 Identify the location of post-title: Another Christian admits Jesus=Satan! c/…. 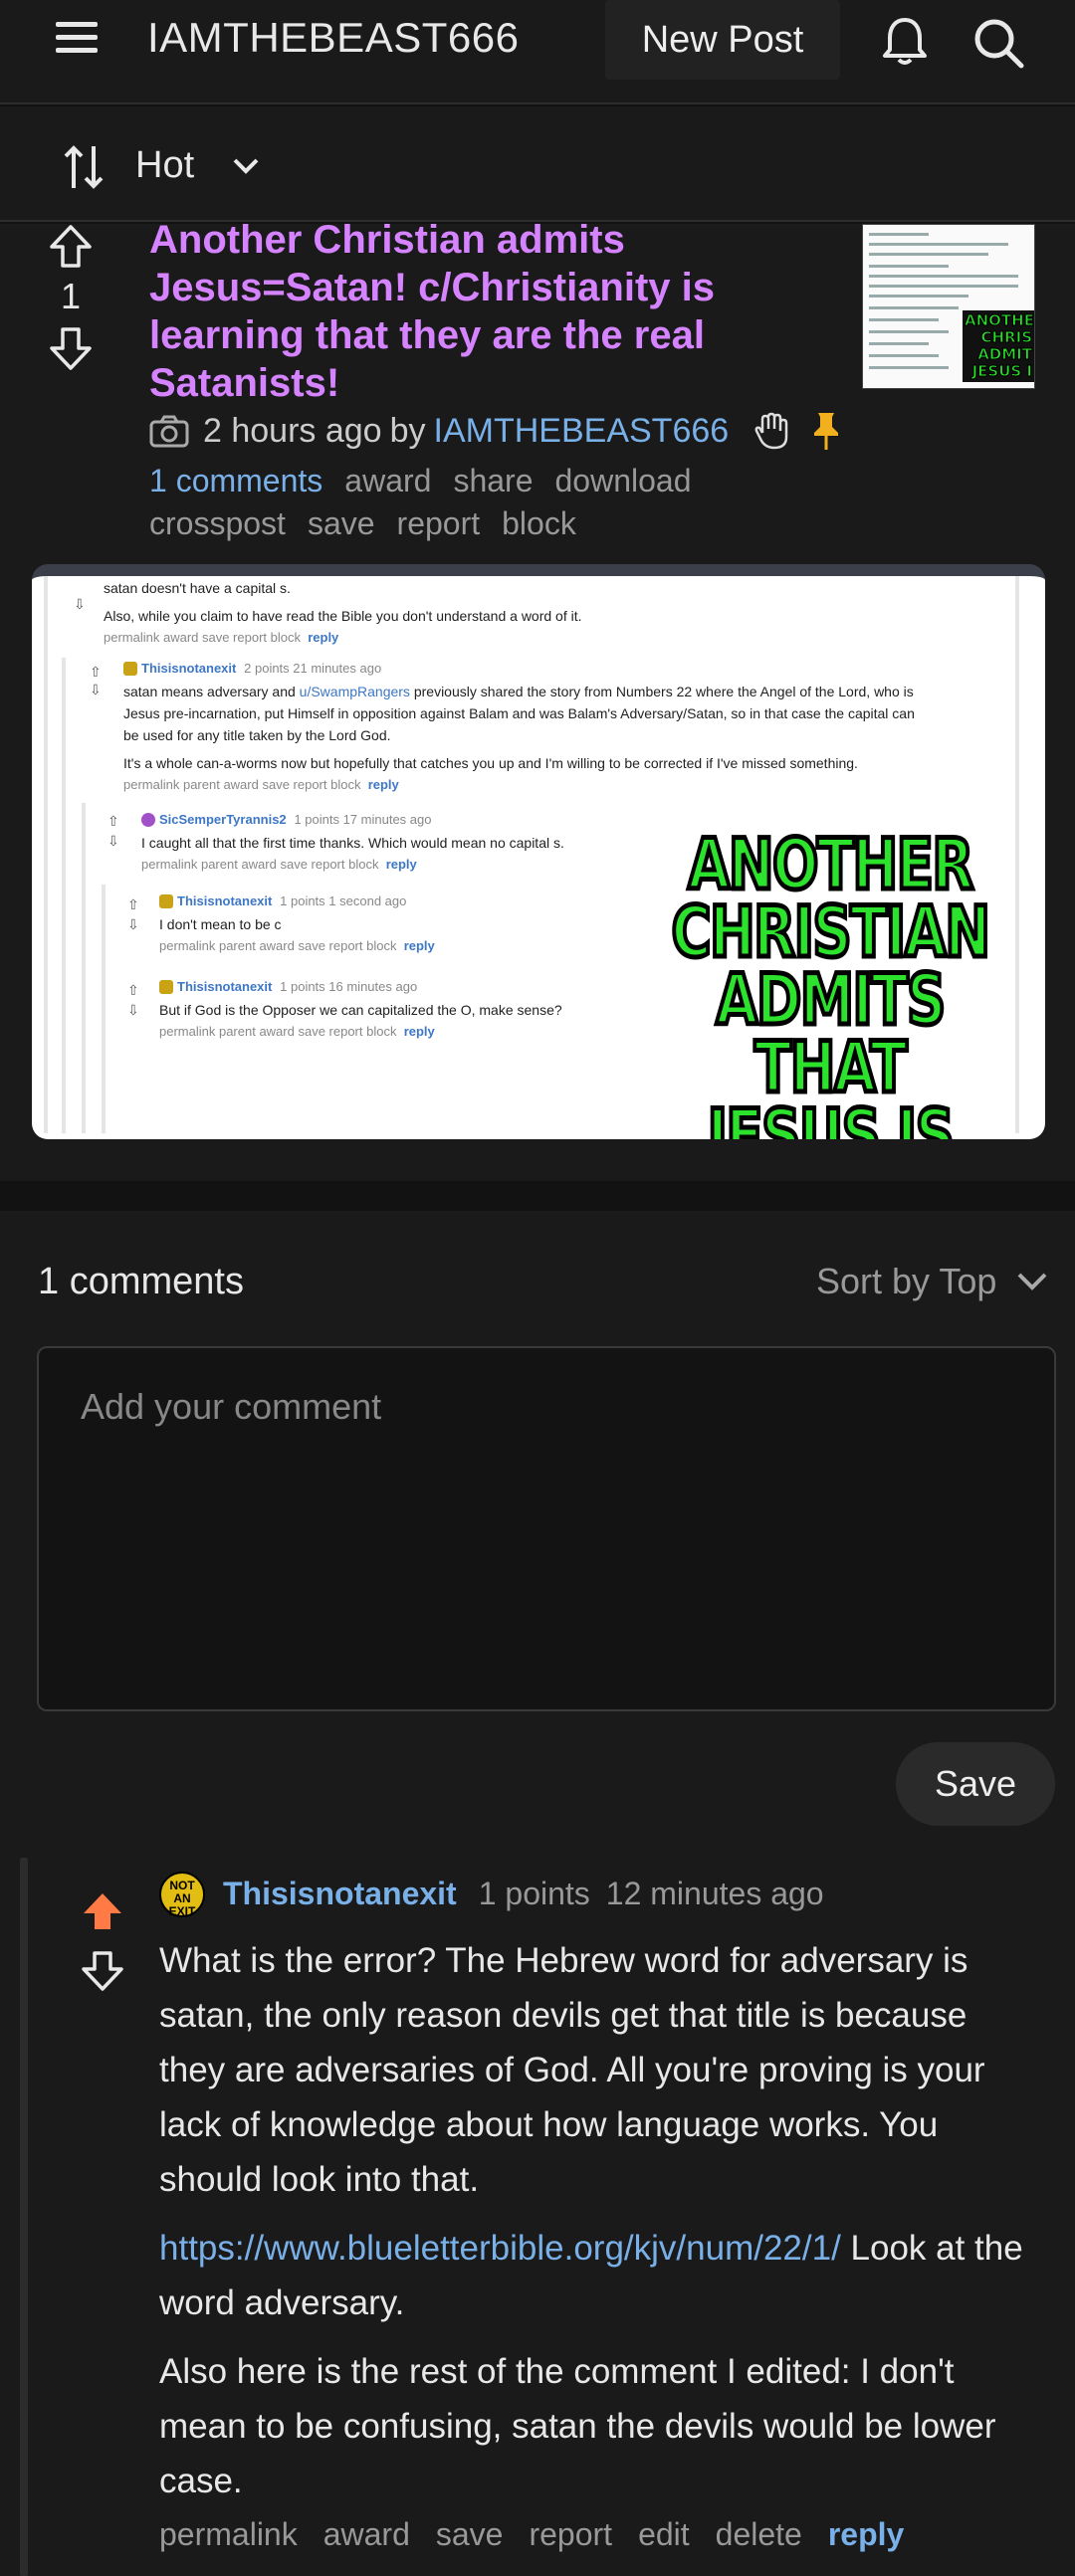
(448, 311).